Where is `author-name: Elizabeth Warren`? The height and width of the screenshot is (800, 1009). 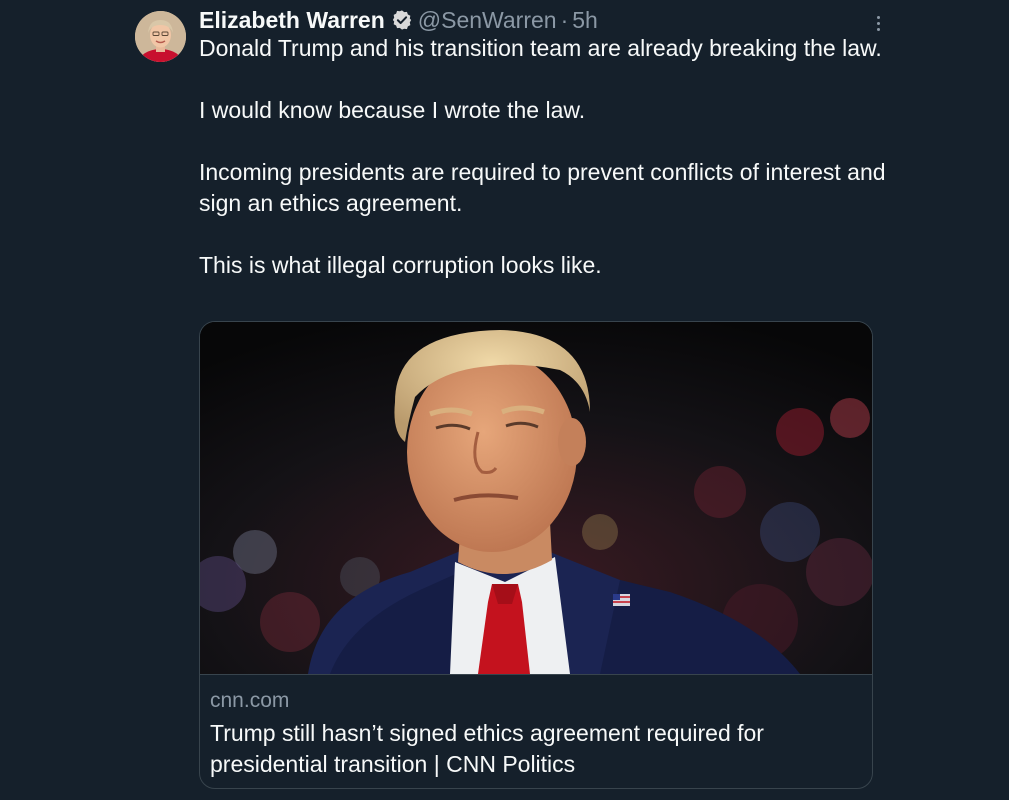 author-name: Elizabeth Warren is located at coordinates (292, 20).